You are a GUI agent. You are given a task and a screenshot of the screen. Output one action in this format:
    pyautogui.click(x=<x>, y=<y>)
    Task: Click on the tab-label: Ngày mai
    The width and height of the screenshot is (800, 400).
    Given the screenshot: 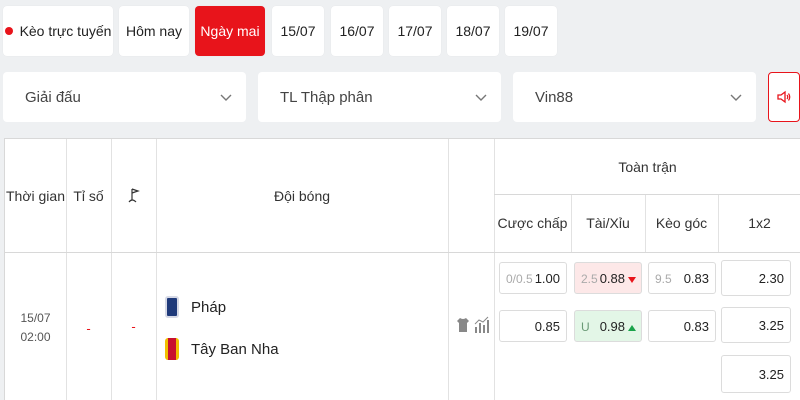 What is the action you would take?
    pyautogui.click(x=230, y=31)
    